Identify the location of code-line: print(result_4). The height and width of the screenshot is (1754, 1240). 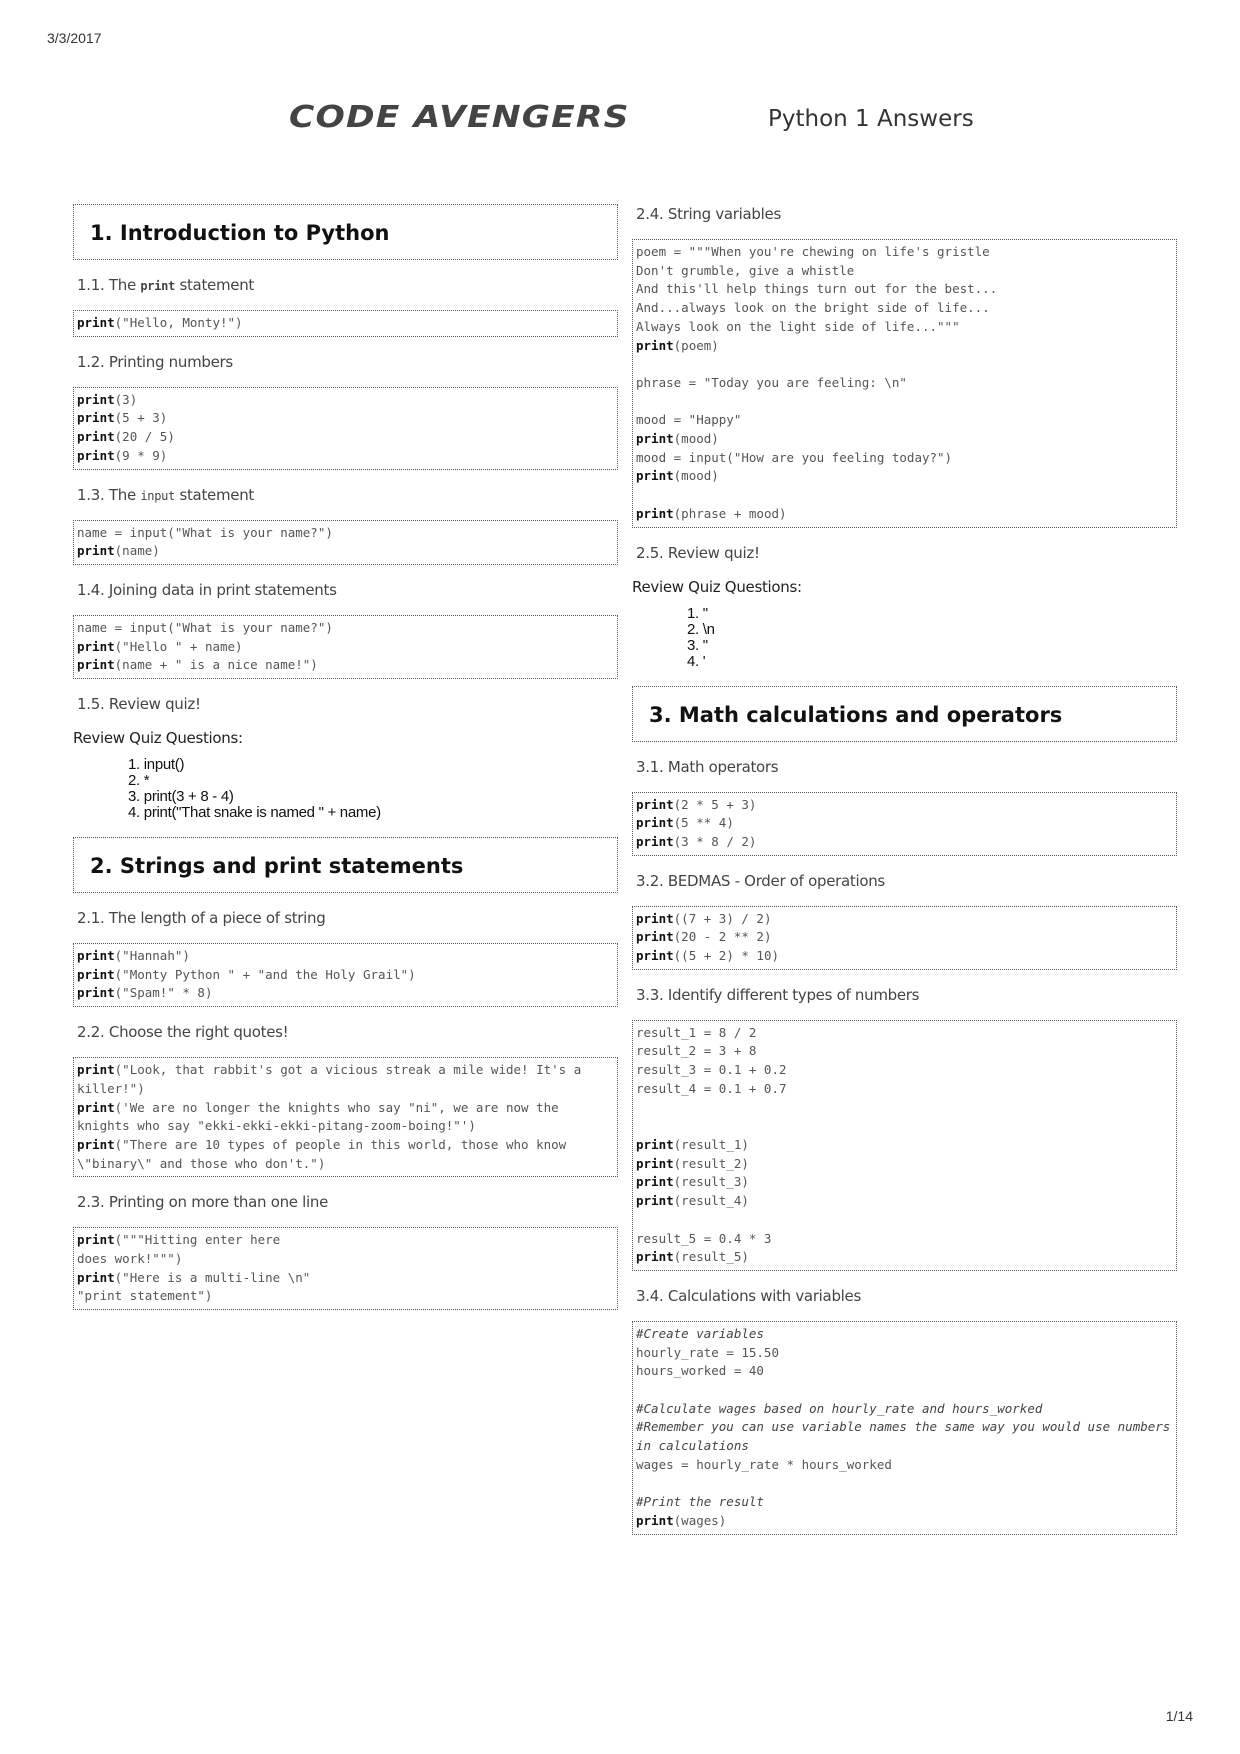
(904, 1201).